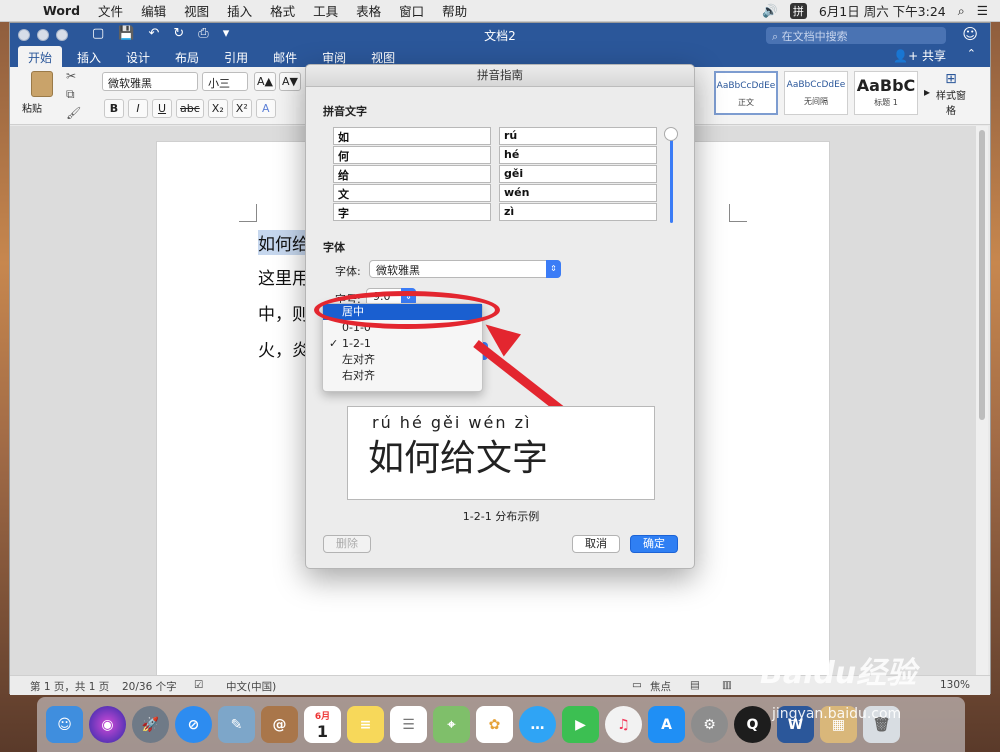  I want to click on facetime-icon: ▶, so click(580, 724).